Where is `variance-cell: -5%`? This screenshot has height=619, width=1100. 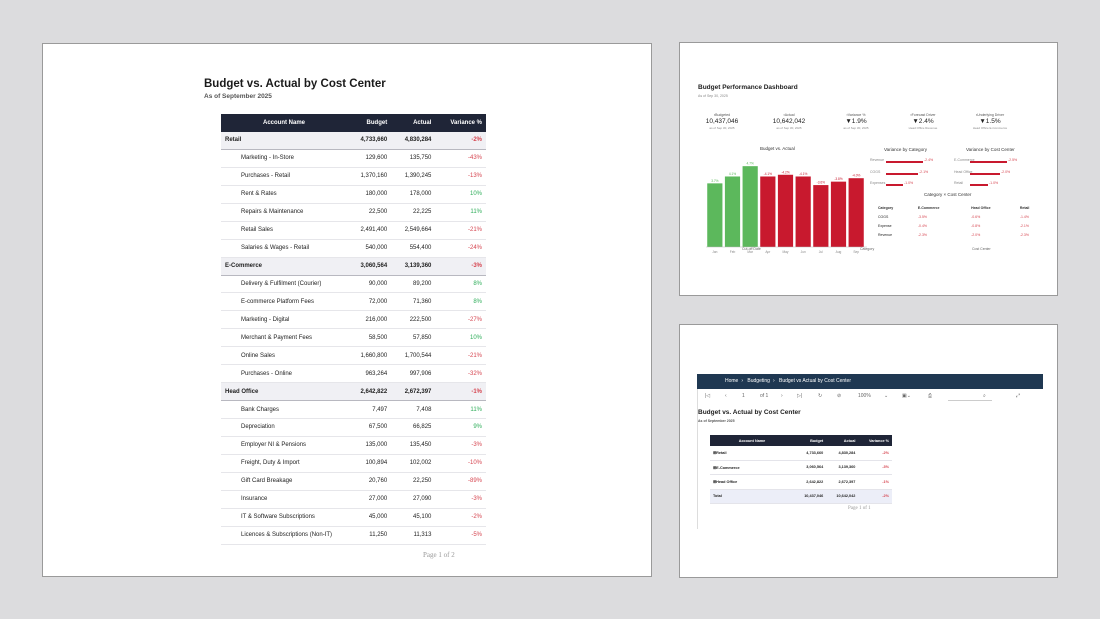 variance-cell: -5% is located at coordinates (460, 535).